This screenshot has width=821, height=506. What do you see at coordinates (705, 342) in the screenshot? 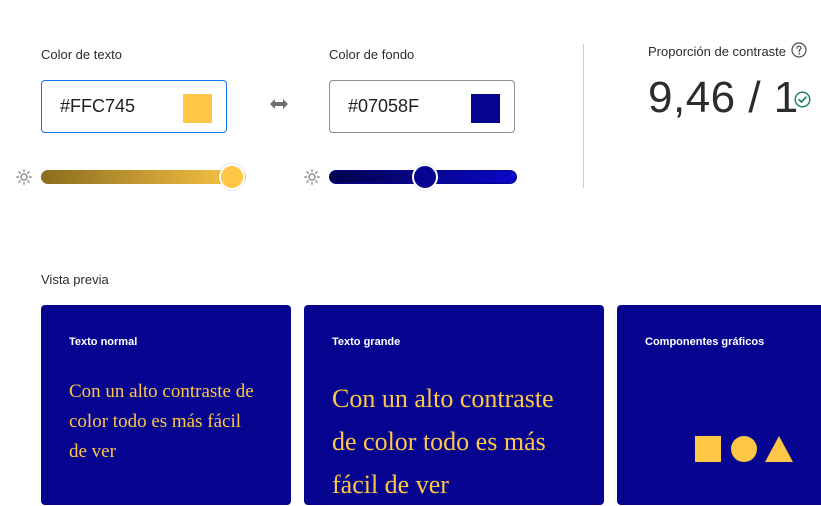
I see `card-title: Componentes gráficos` at bounding box center [705, 342].